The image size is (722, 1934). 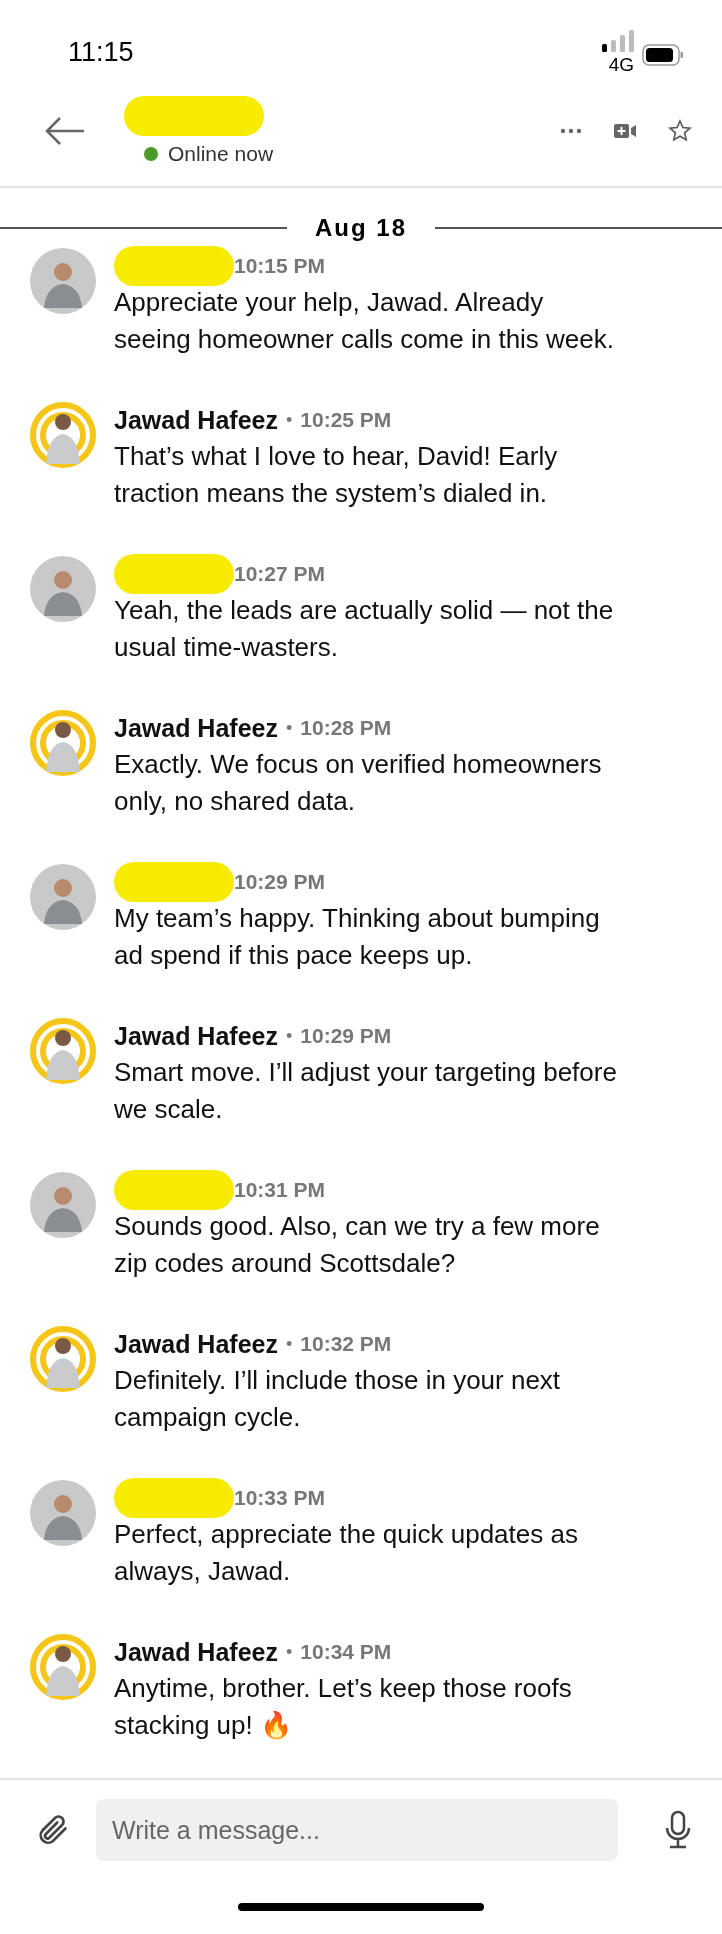 What do you see at coordinates (625, 131) in the screenshot?
I see `video-camera-icon` at bounding box center [625, 131].